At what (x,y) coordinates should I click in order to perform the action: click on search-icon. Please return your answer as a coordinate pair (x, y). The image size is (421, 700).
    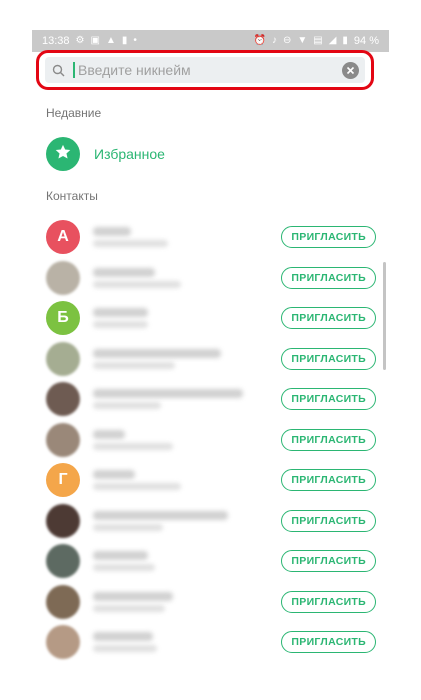
    Looking at the image, I should click on (58, 70).